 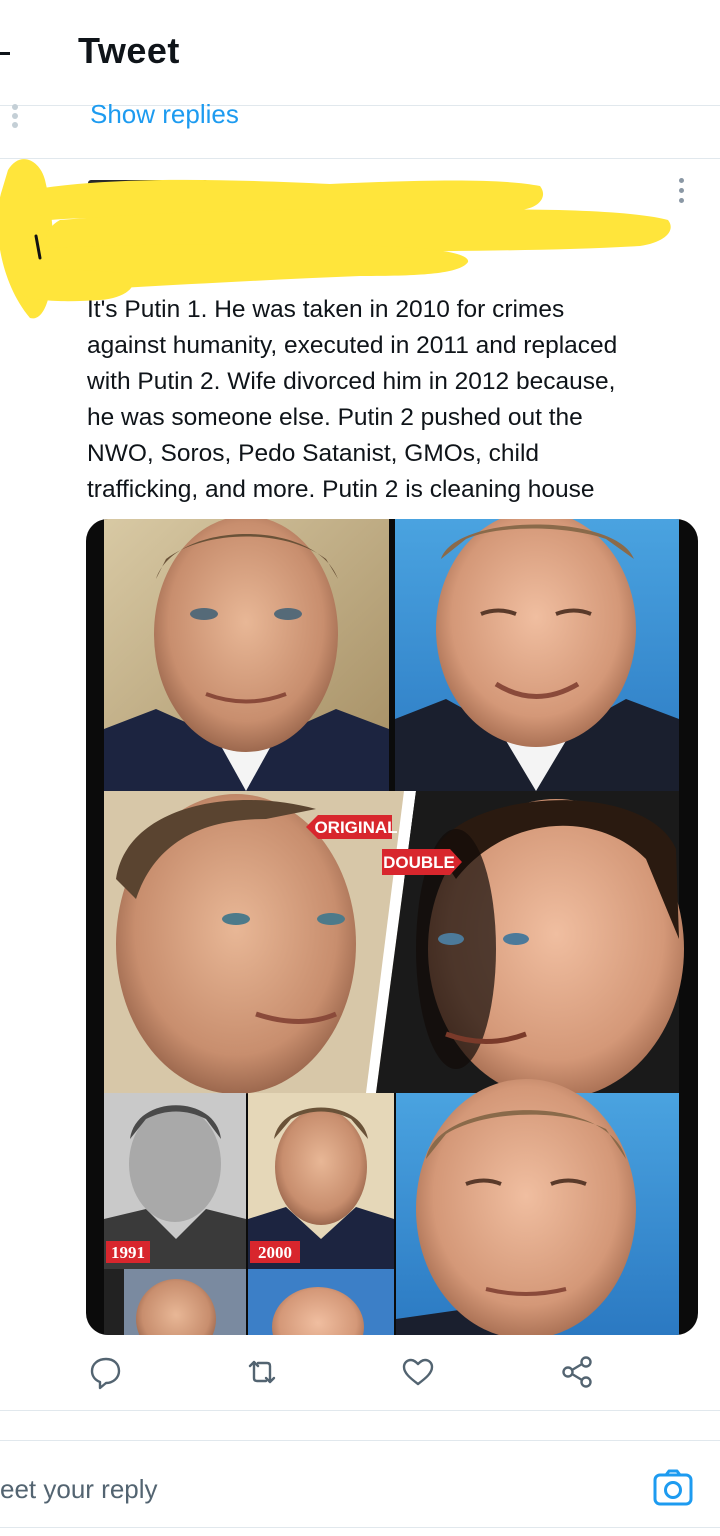 I want to click on reply-icon, so click(x=106, y=1372).